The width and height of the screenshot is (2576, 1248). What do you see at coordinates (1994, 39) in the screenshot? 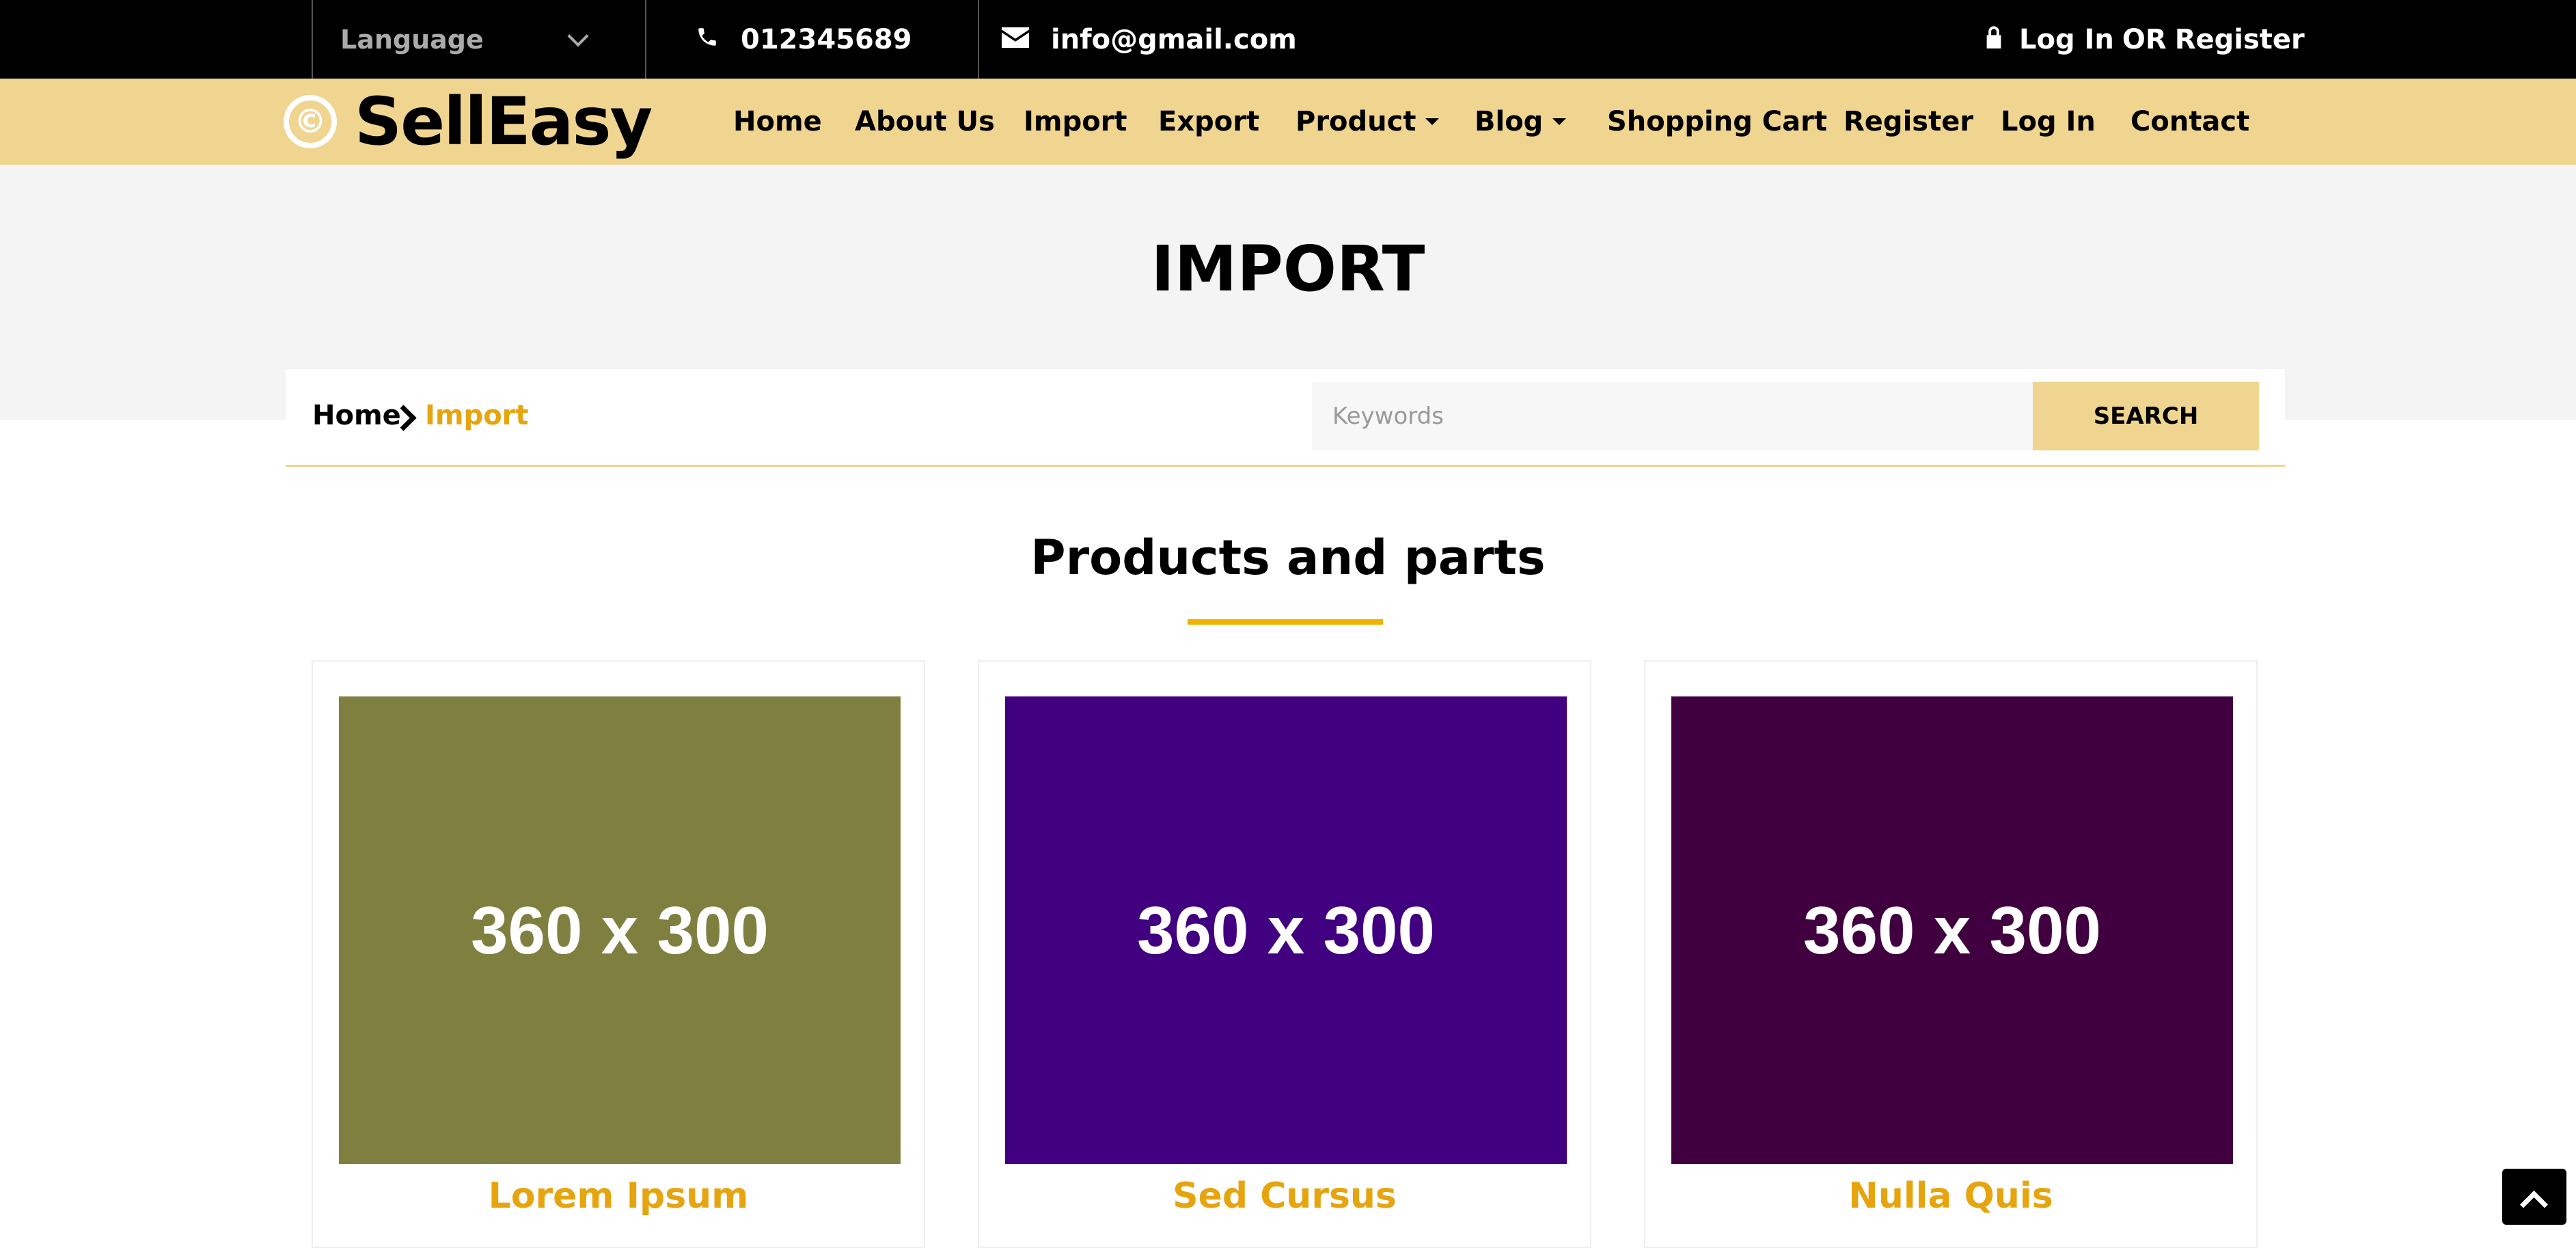
I see `lock-icon` at bounding box center [1994, 39].